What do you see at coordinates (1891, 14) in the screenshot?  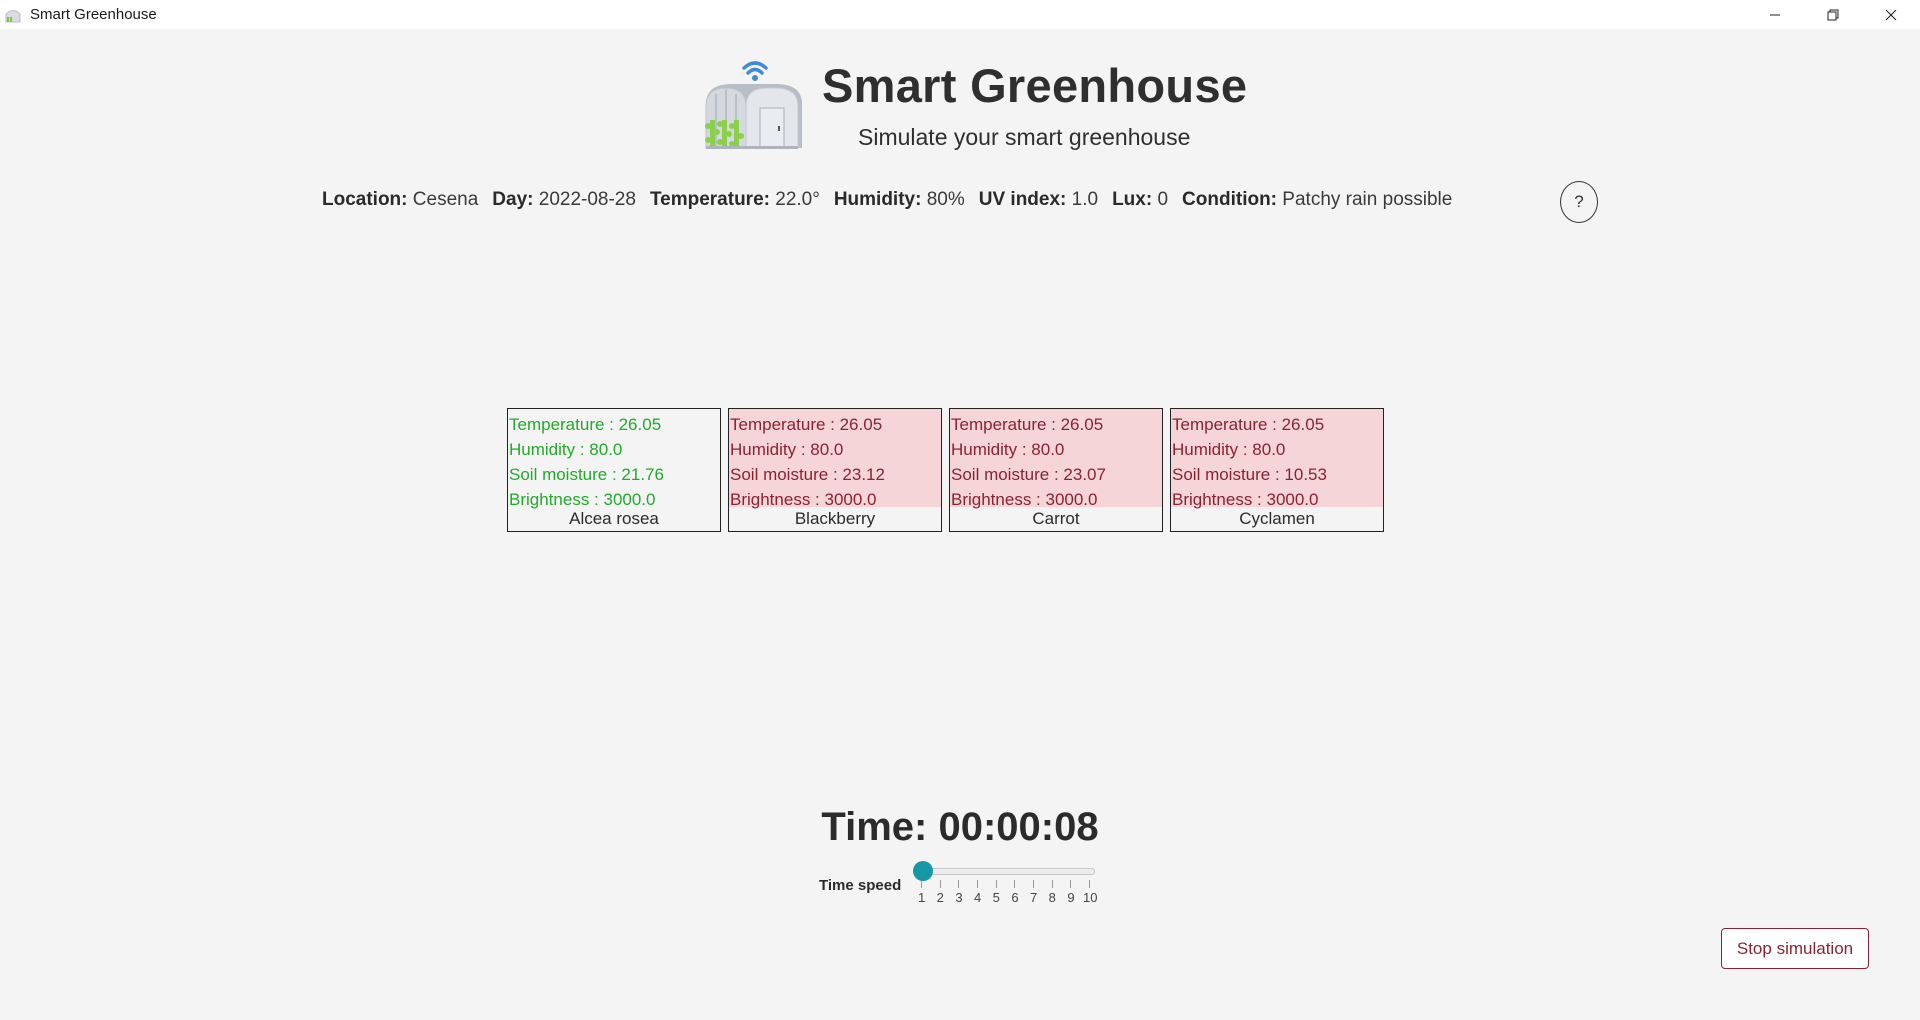 I see `close-icon` at bounding box center [1891, 14].